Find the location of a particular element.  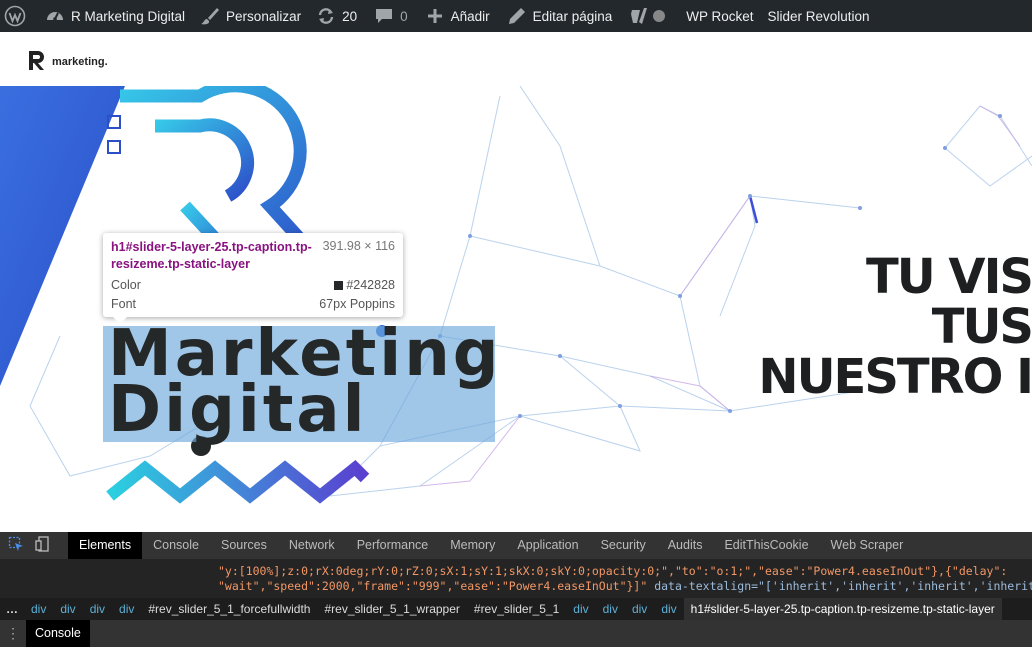

tab-audits: Audits is located at coordinates (685, 545).